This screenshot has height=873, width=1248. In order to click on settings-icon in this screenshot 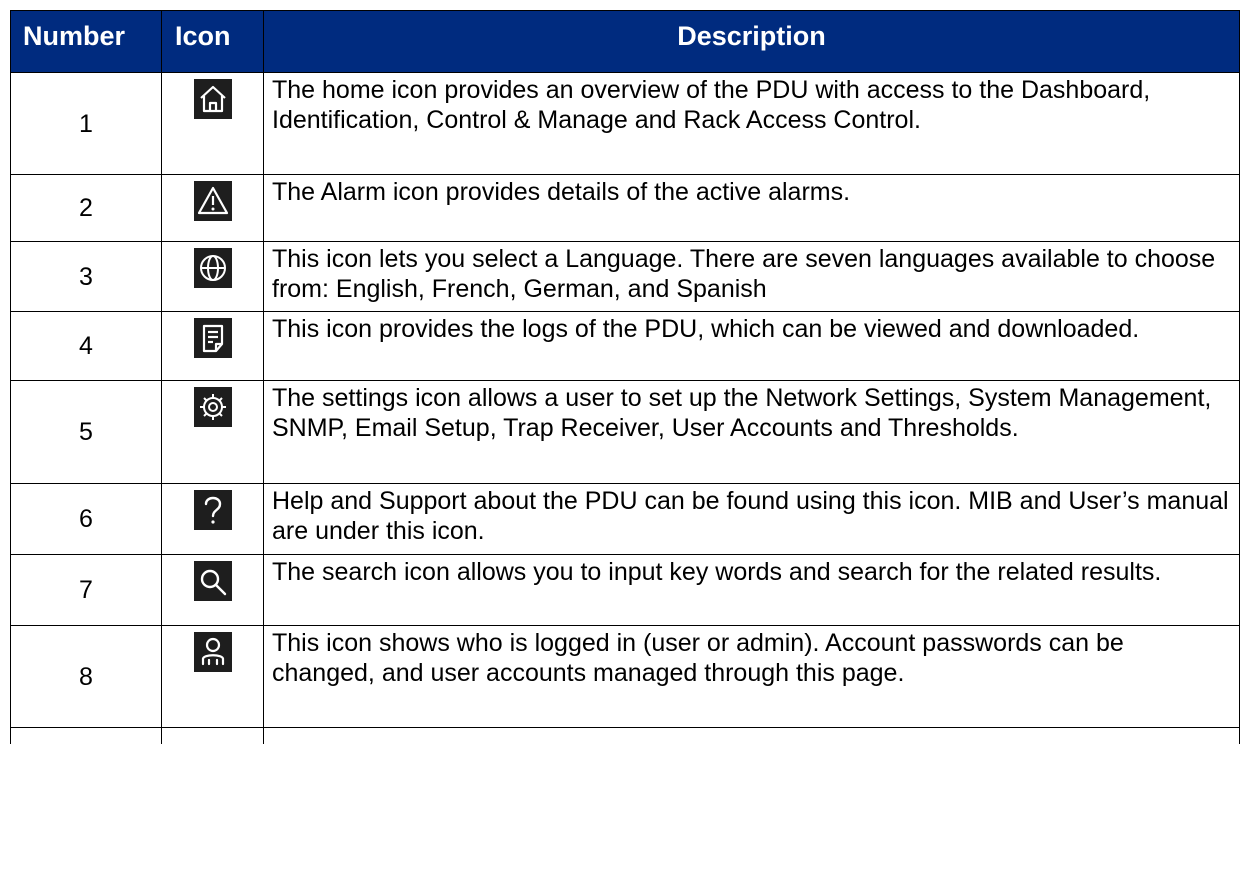, I will do `click(212, 407)`.